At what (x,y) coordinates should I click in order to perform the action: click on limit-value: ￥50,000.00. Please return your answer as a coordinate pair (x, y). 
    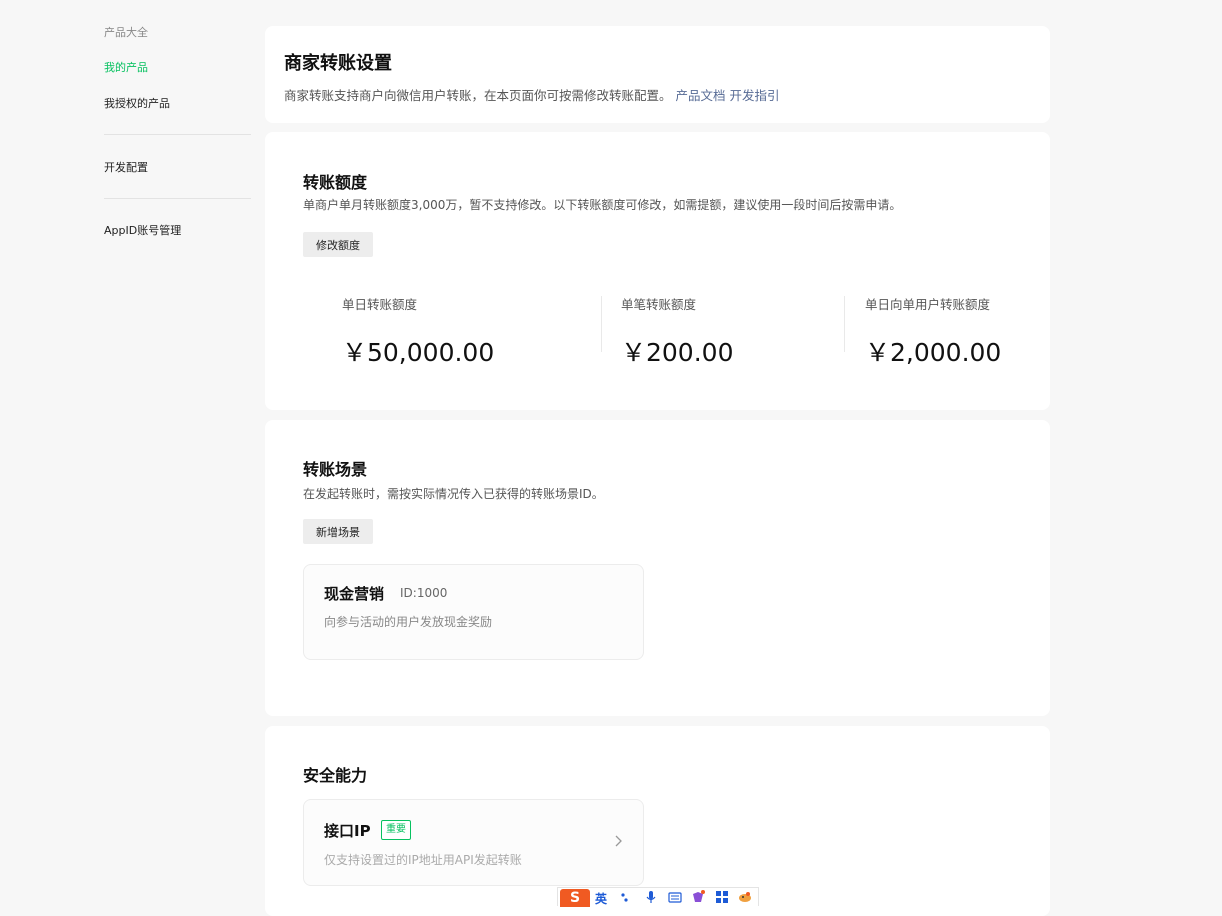
    Looking at the image, I should click on (418, 352).